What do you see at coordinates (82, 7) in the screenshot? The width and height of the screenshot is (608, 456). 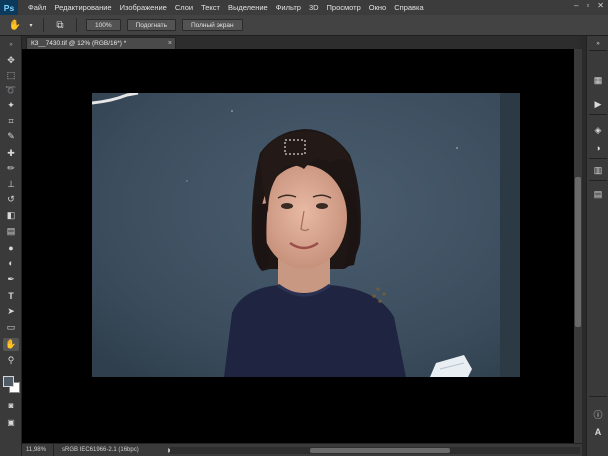 I see `menu-edit: Редактирование` at bounding box center [82, 7].